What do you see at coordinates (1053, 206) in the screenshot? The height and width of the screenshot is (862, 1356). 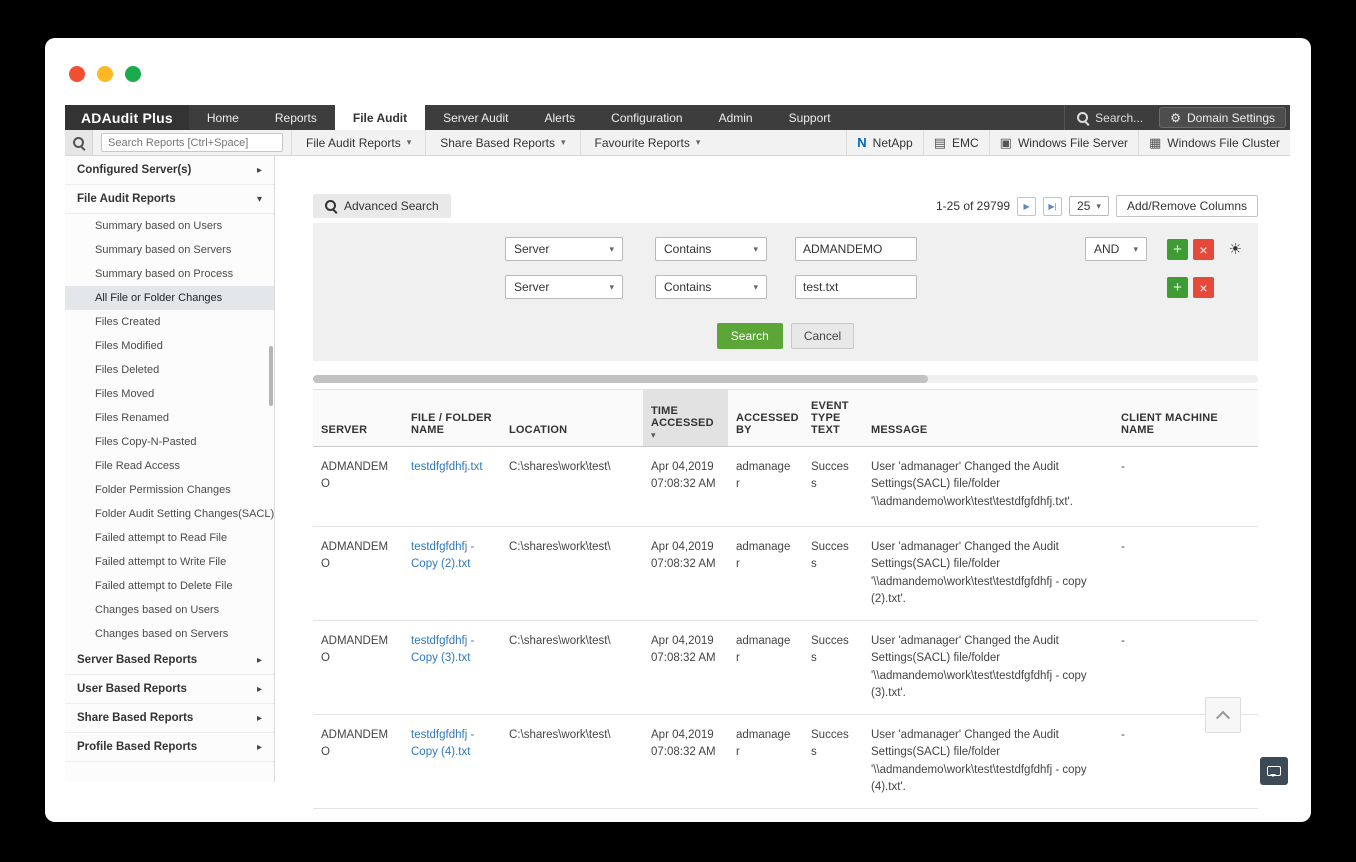 I see `last-page-button: ▶|` at bounding box center [1053, 206].